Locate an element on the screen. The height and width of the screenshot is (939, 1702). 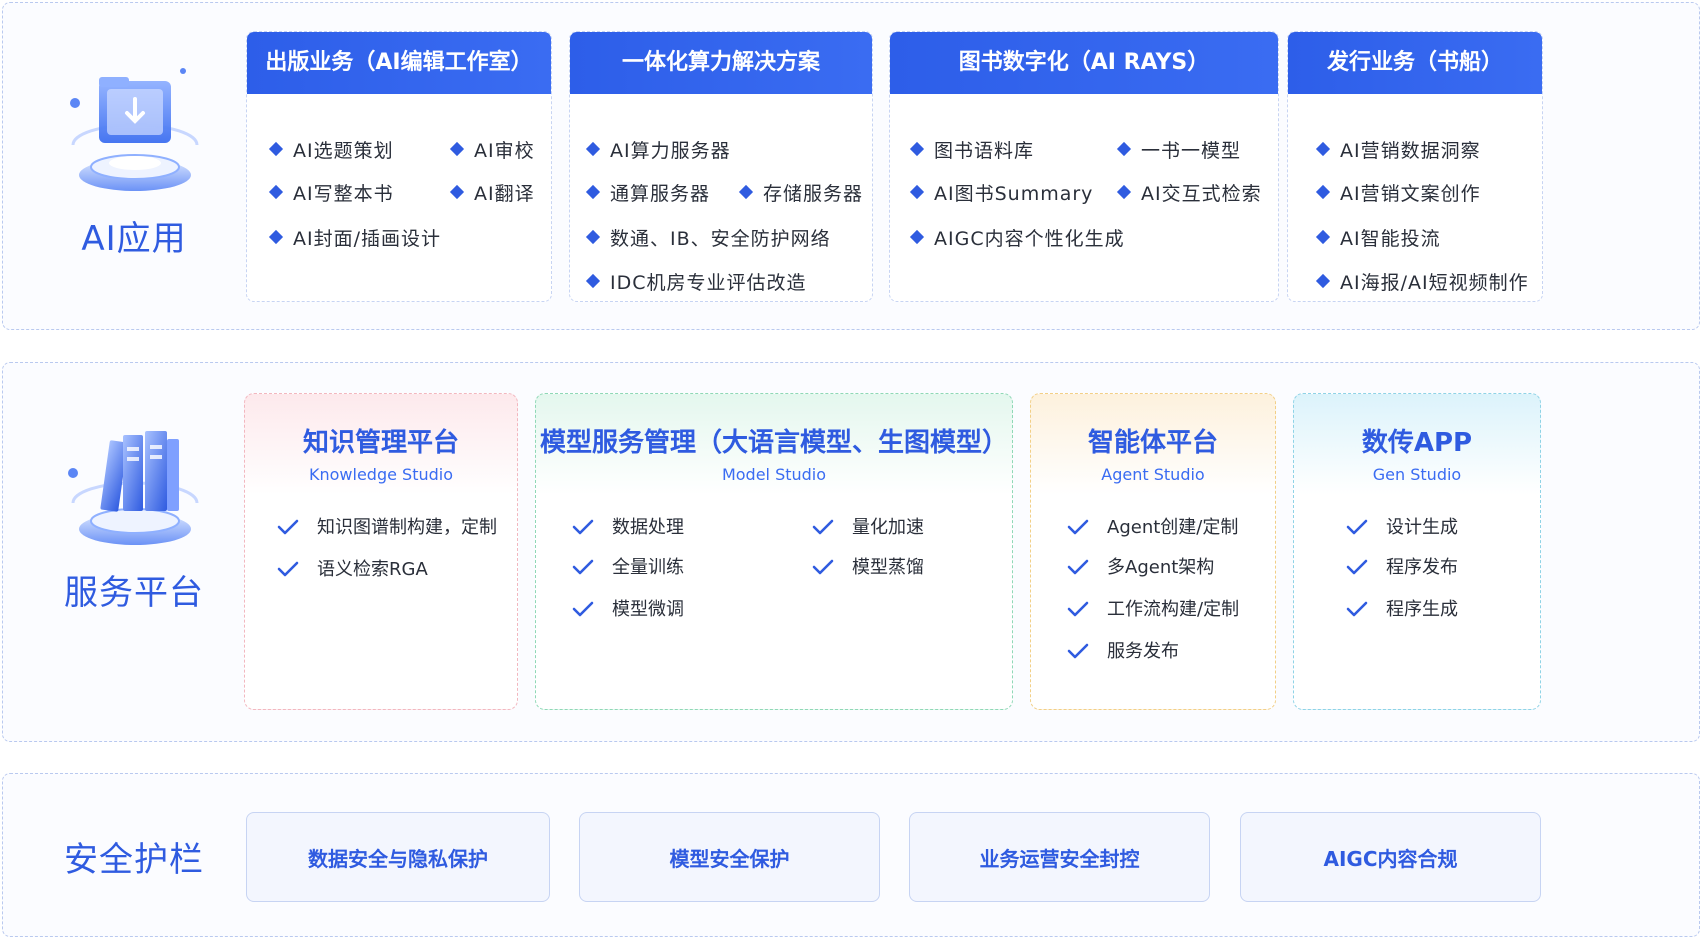
list-item: 图书语料库 is located at coordinates (971, 149).